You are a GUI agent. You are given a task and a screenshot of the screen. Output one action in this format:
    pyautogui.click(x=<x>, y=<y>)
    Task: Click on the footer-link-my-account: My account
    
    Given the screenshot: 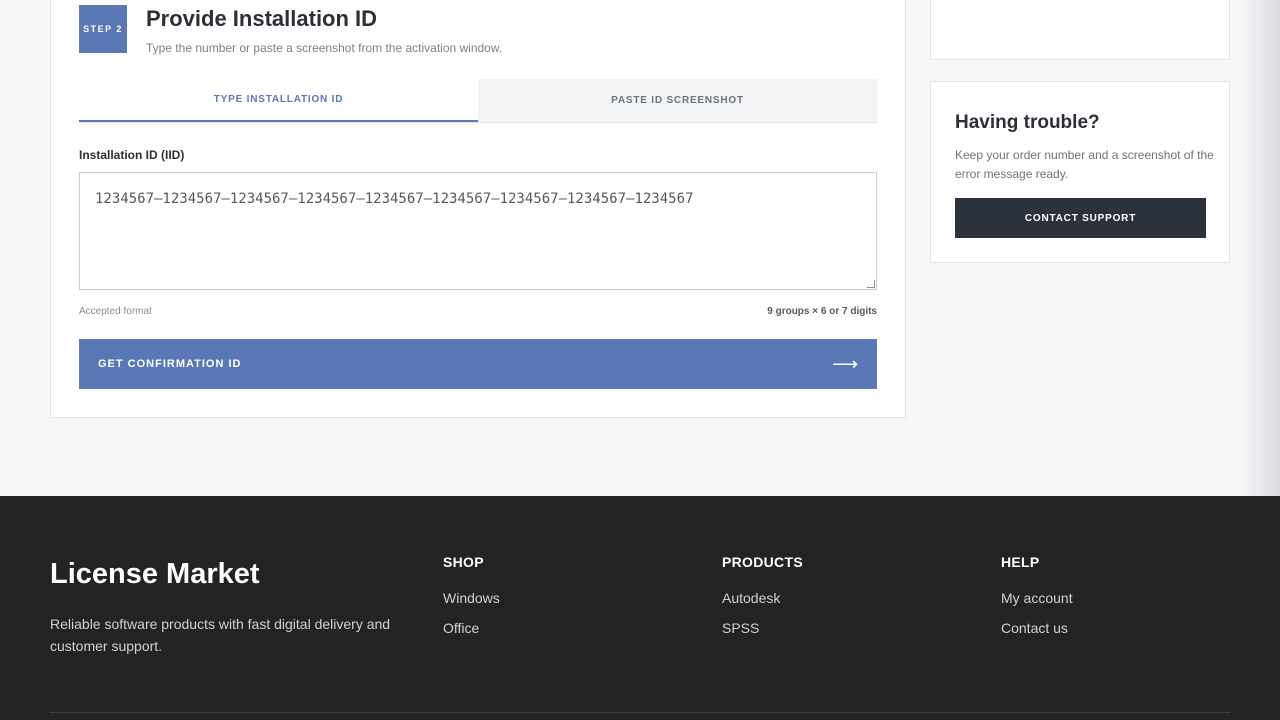 What is the action you would take?
    pyautogui.click(x=1037, y=598)
    